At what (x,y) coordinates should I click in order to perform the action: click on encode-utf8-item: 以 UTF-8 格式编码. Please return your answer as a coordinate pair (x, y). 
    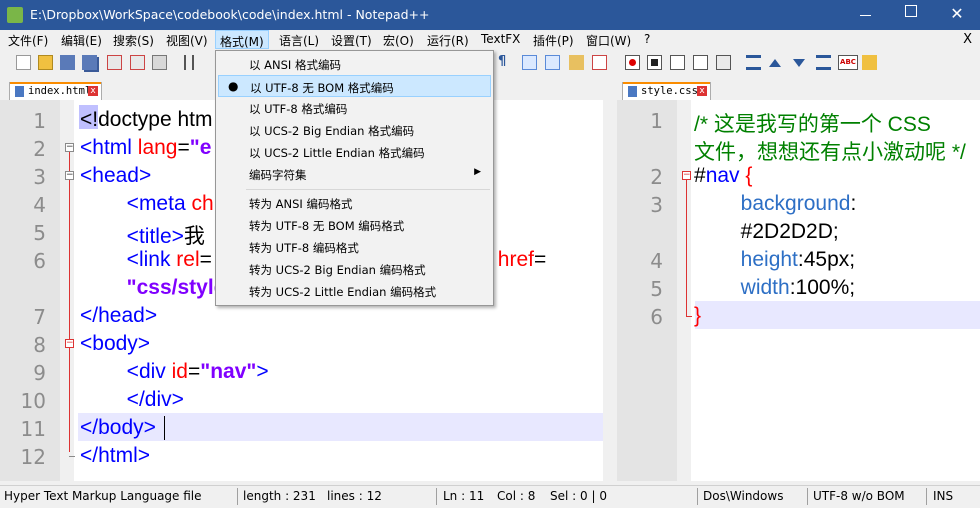
    Looking at the image, I should click on (354, 108).